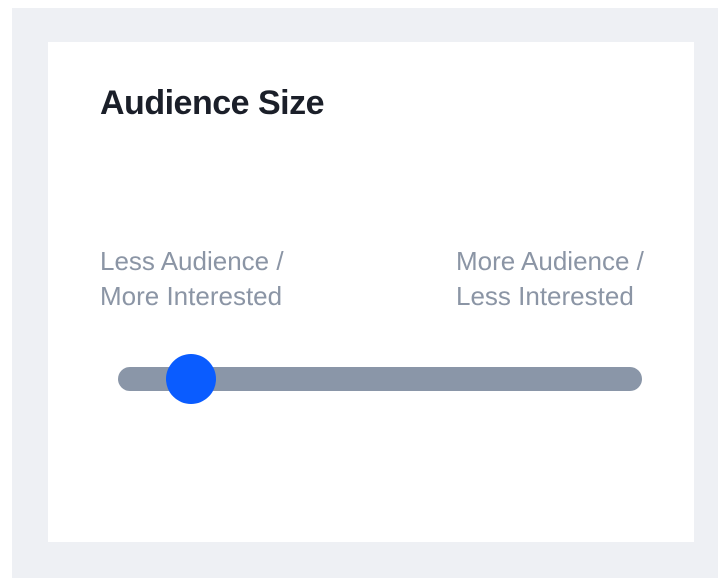  Describe the element at coordinates (192, 279) in the screenshot. I see `slider-min-label: Less Audience / More Interested` at that location.